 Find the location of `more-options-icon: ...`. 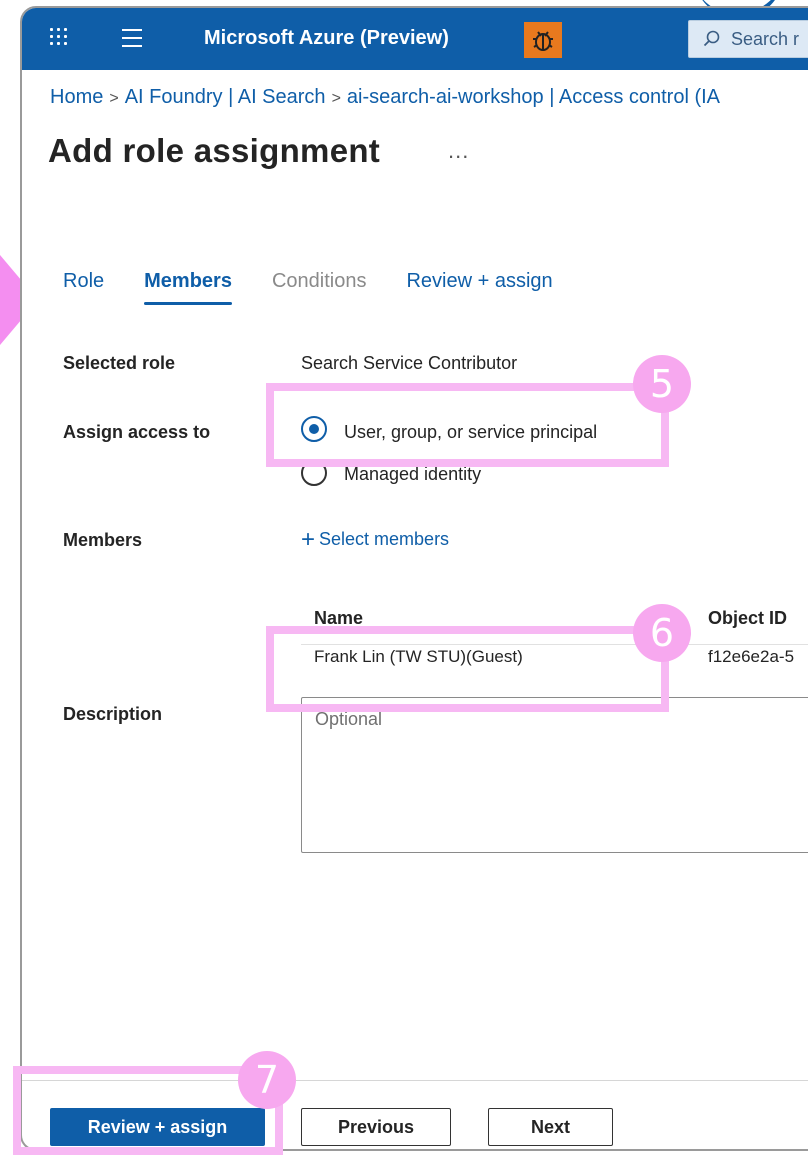

more-options-icon: ... is located at coordinates (458, 151).